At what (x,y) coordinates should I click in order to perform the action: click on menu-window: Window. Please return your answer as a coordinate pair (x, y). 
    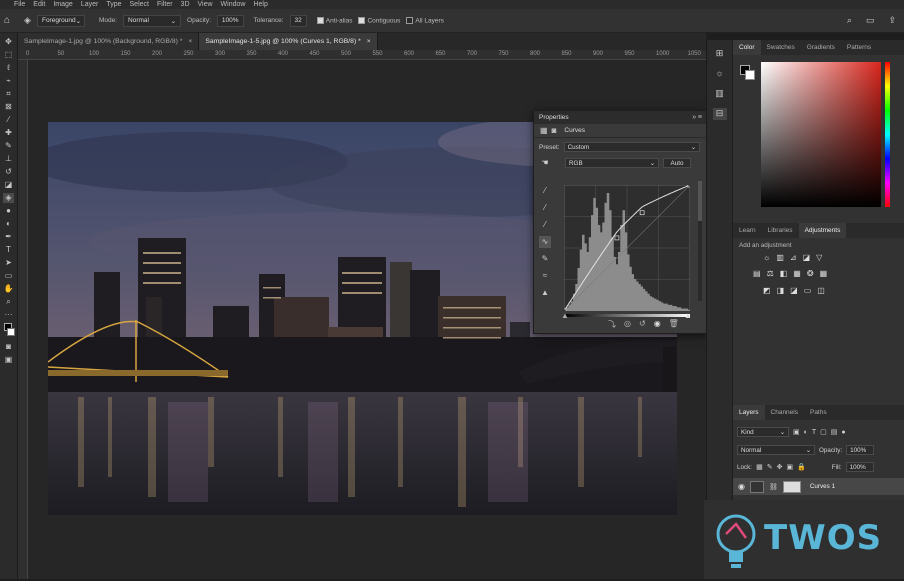
    Looking at the image, I should click on (233, 4).